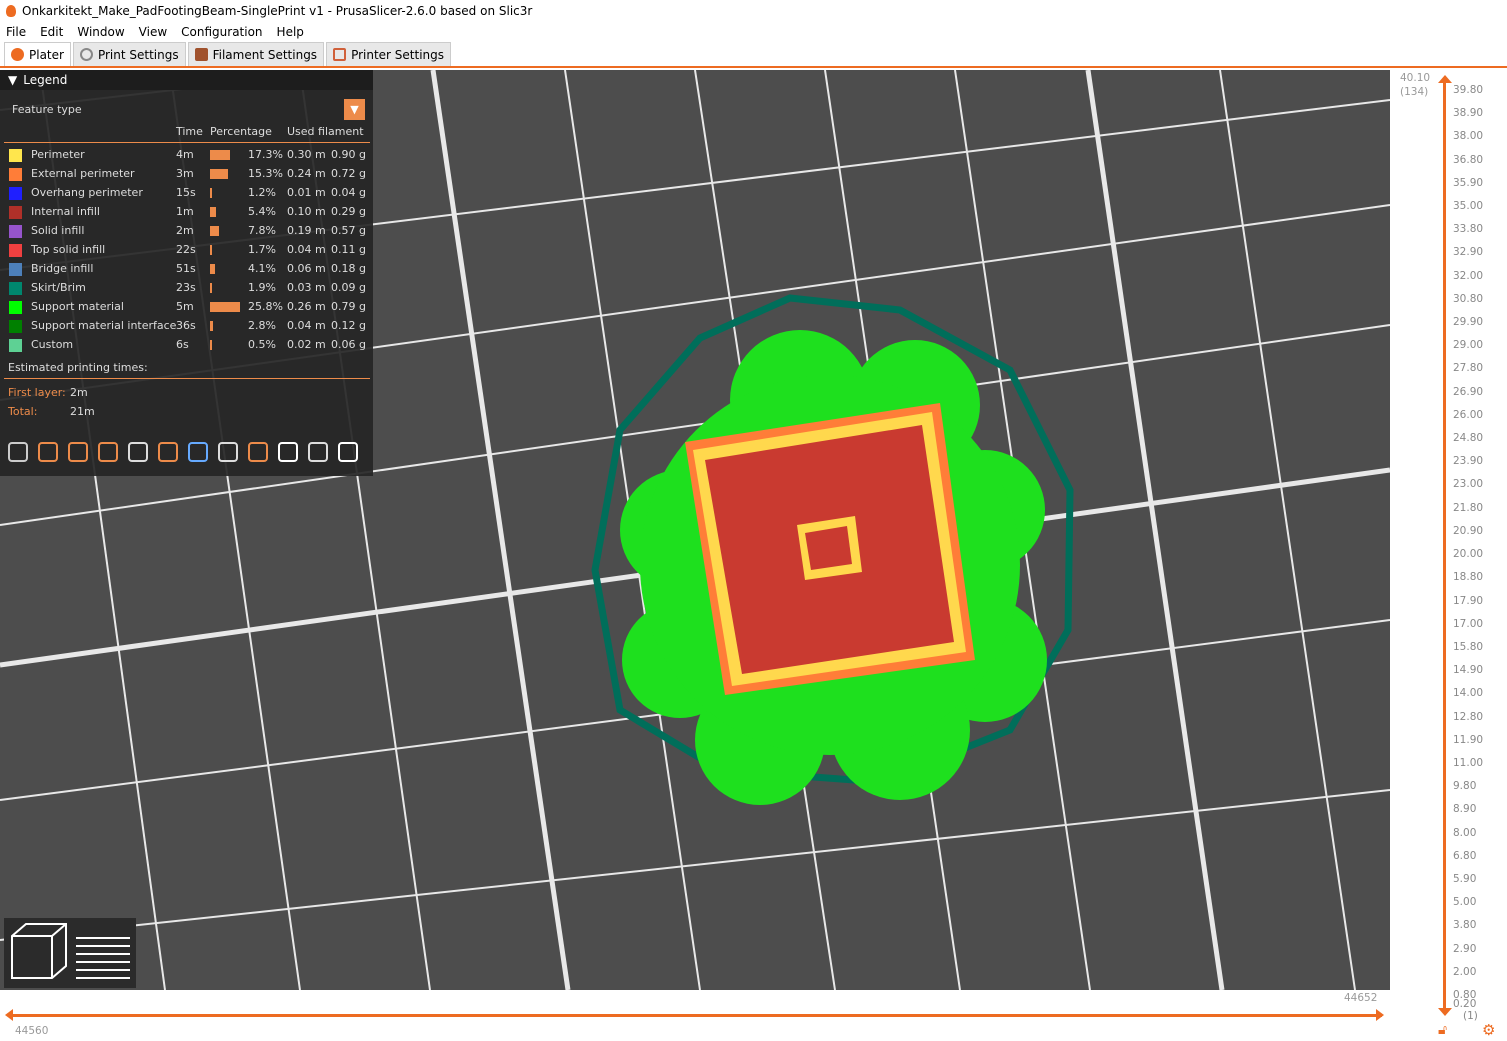 The height and width of the screenshot is (1041, 1507). I want to click on pause-prints-icon, so click(228, 452).